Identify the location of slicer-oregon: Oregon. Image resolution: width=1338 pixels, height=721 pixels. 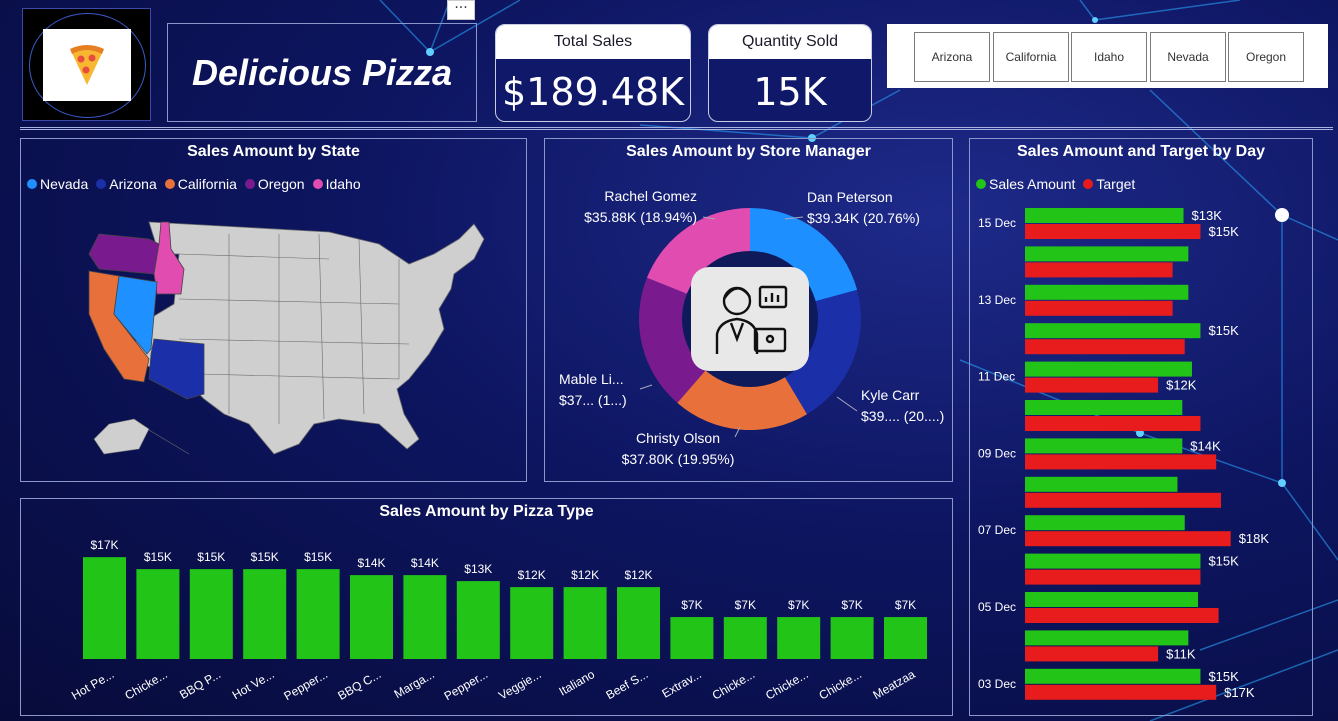
(1266, 57).